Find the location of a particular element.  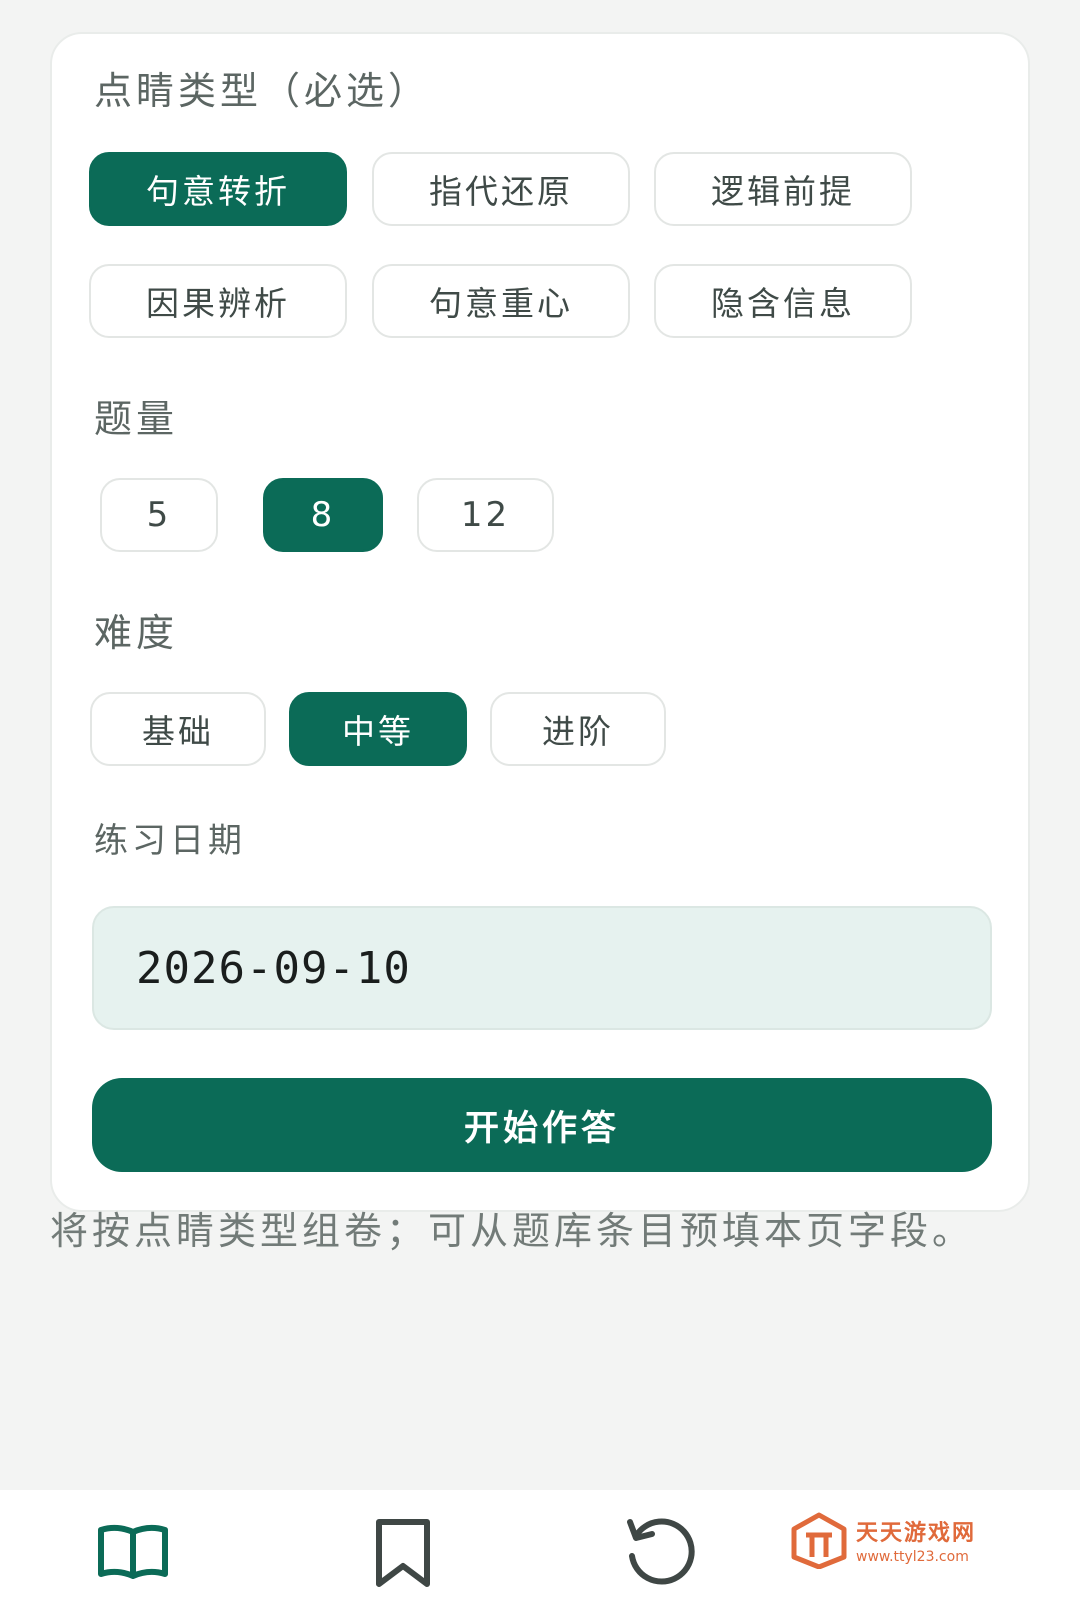

difficulty-chip-medium: 中等 is located at coordinates (378, 729).